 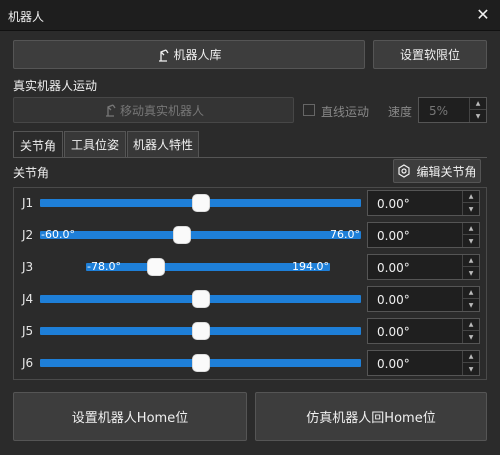 What do you see at coordinates (55, 86) in the screenshot?
I see `real-robot-section-label: 真实机器人运动` at bounding box center [55, 86].